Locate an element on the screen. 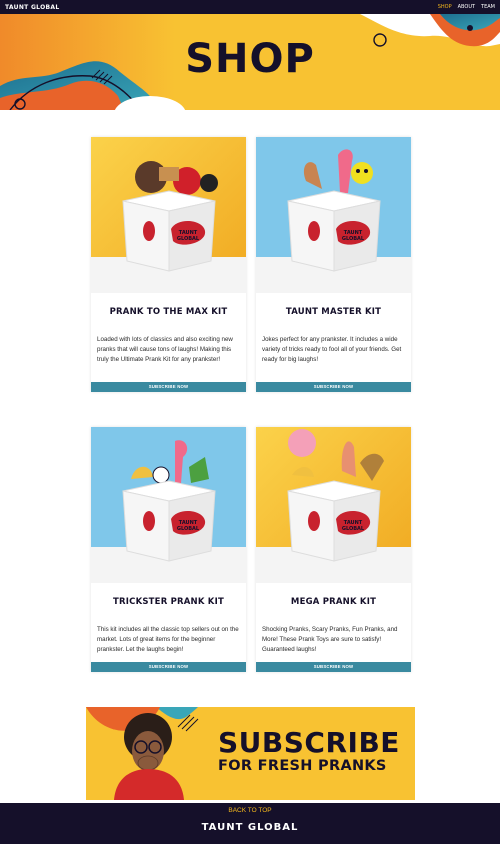 Image resolution: width=500 pixels, height=844 pixels. hero-banner: SHOP is located at coordinates (250, 62).